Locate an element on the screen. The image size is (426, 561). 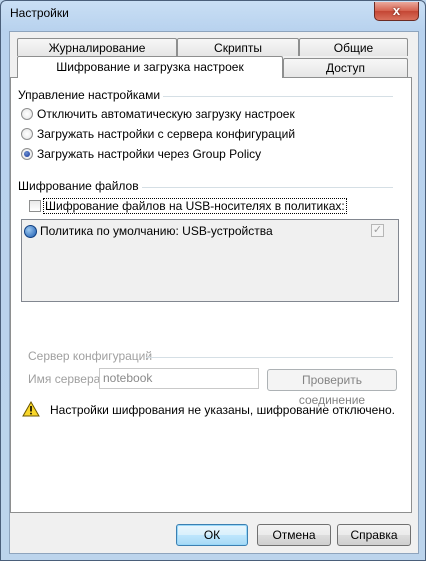
cancel-button: Отмена is located at coordinates (294, 535).